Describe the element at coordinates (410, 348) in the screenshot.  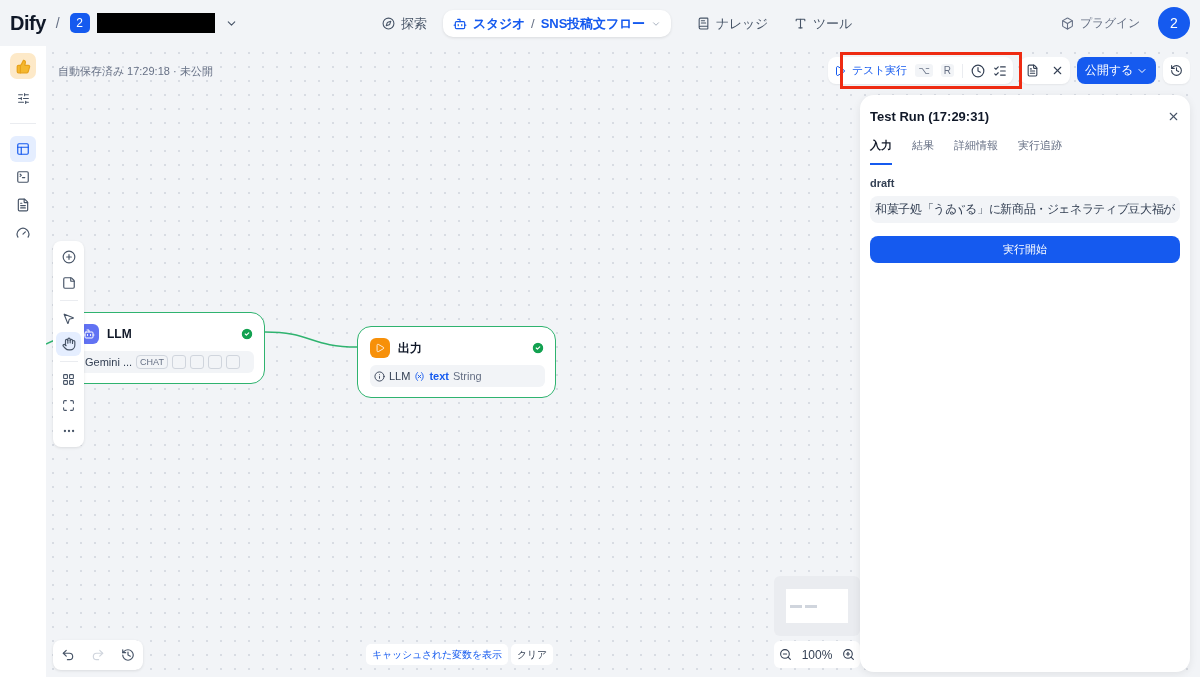
I see `node-title: 出力` at that location.